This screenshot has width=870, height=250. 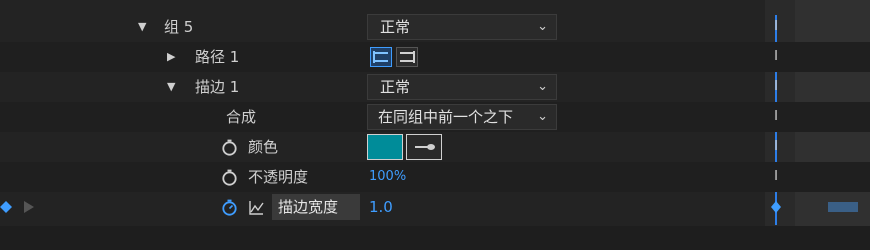 I want to click on color-label: 颜色, so click(x=263, y=147).